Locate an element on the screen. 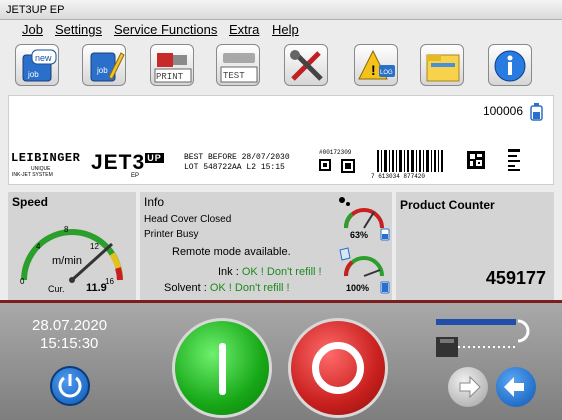 The image size is (562, 420). window-title: JET3UP EP is located at coordinates (281, 10).